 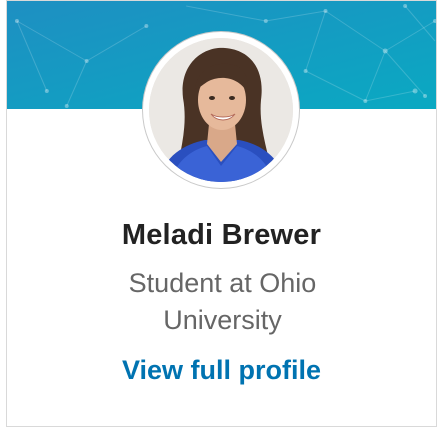 What do you see at coordinates (221, 235) in the screenshot?
I see `profile-name: Meladi Brewer` at bounding box center [221, 235].